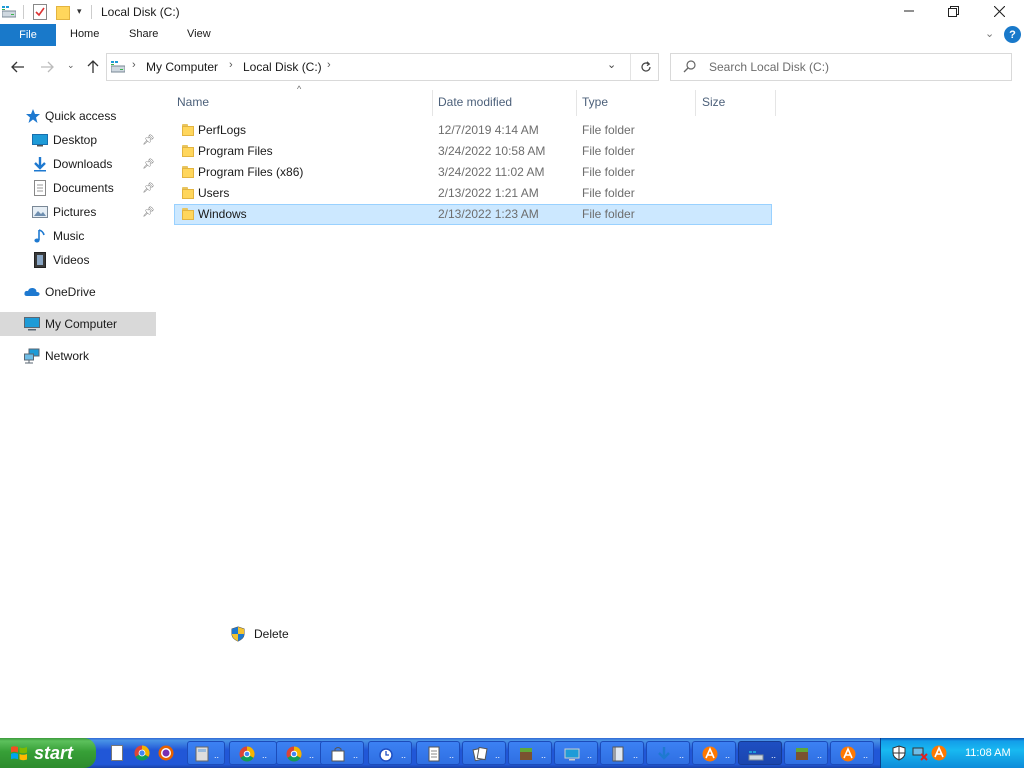  Describe the element at coordinates (28, 35) in the screenshot. I see `tab-file: File` at that location.